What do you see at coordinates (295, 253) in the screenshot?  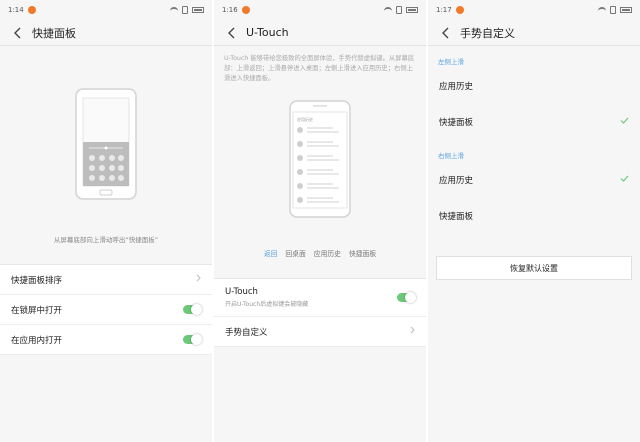 I see `tab-home: 回桌面` at bounding box center [295, 253].